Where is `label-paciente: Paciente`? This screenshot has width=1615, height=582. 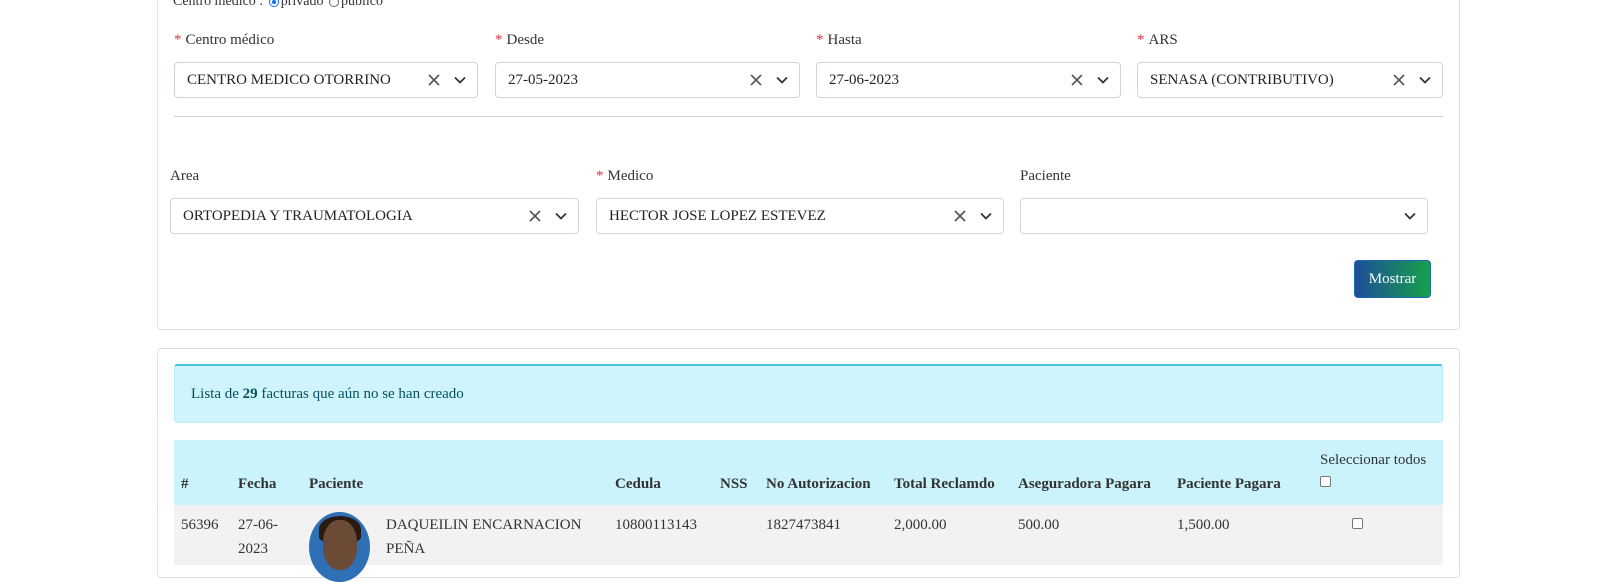 label-paciente: Paciente is located at coordinates (1045, 176).